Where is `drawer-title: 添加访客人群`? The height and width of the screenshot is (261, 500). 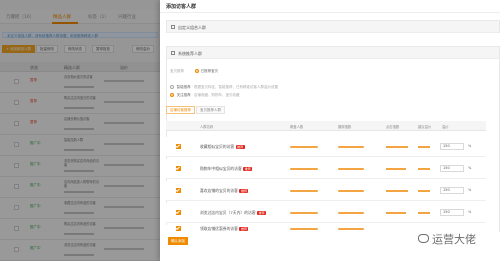
drawer-title: 添加访客人群 is located at coordinates (181, 7).